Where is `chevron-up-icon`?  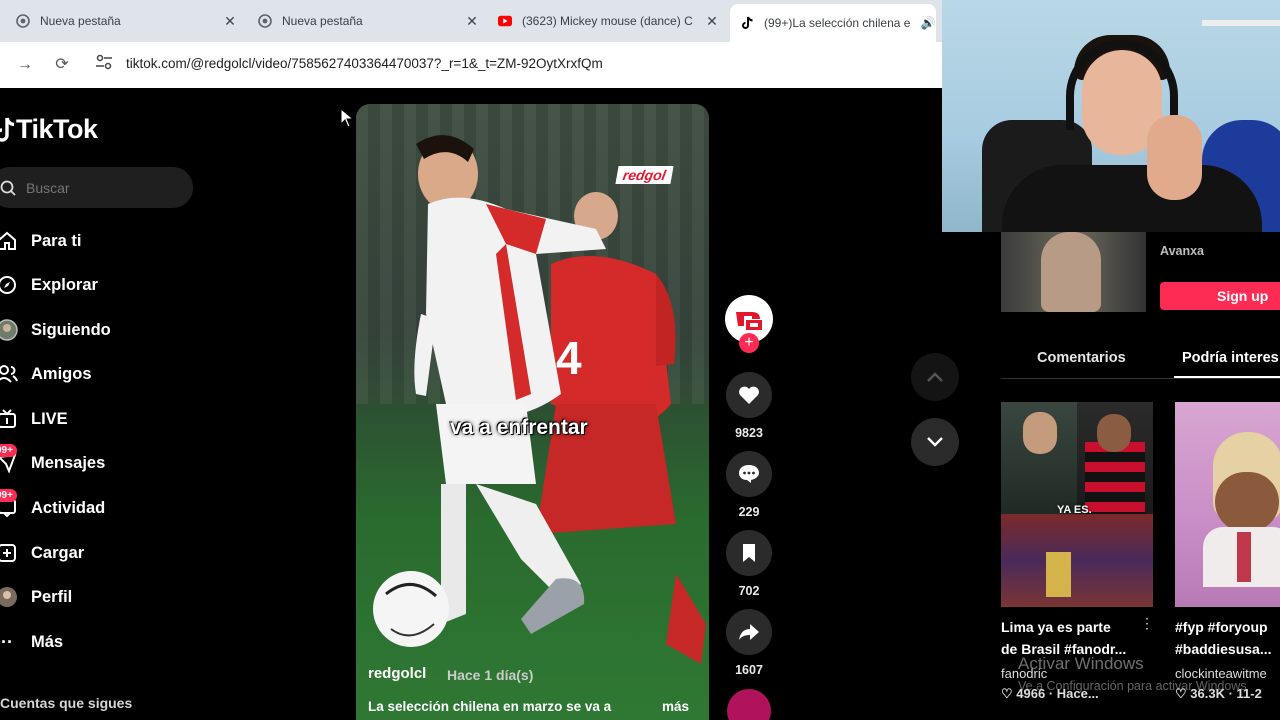
chevron-up-icon is located at coordinates (935, 377).